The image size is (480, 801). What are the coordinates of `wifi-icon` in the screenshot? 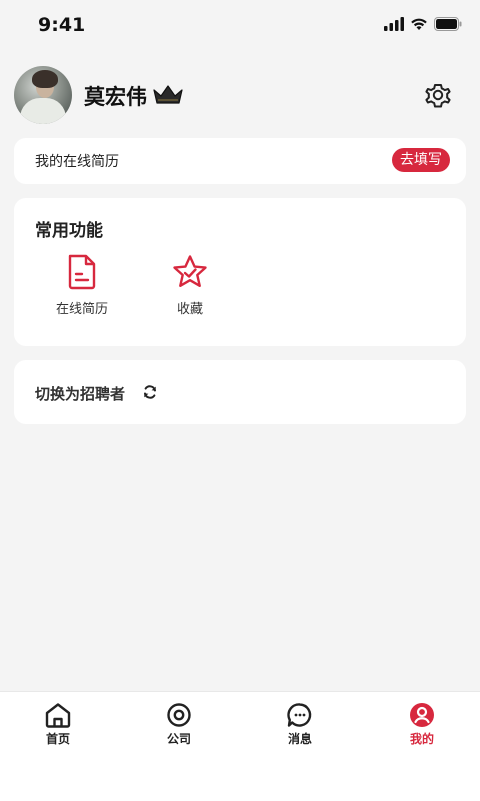 It's located at (419, 24).